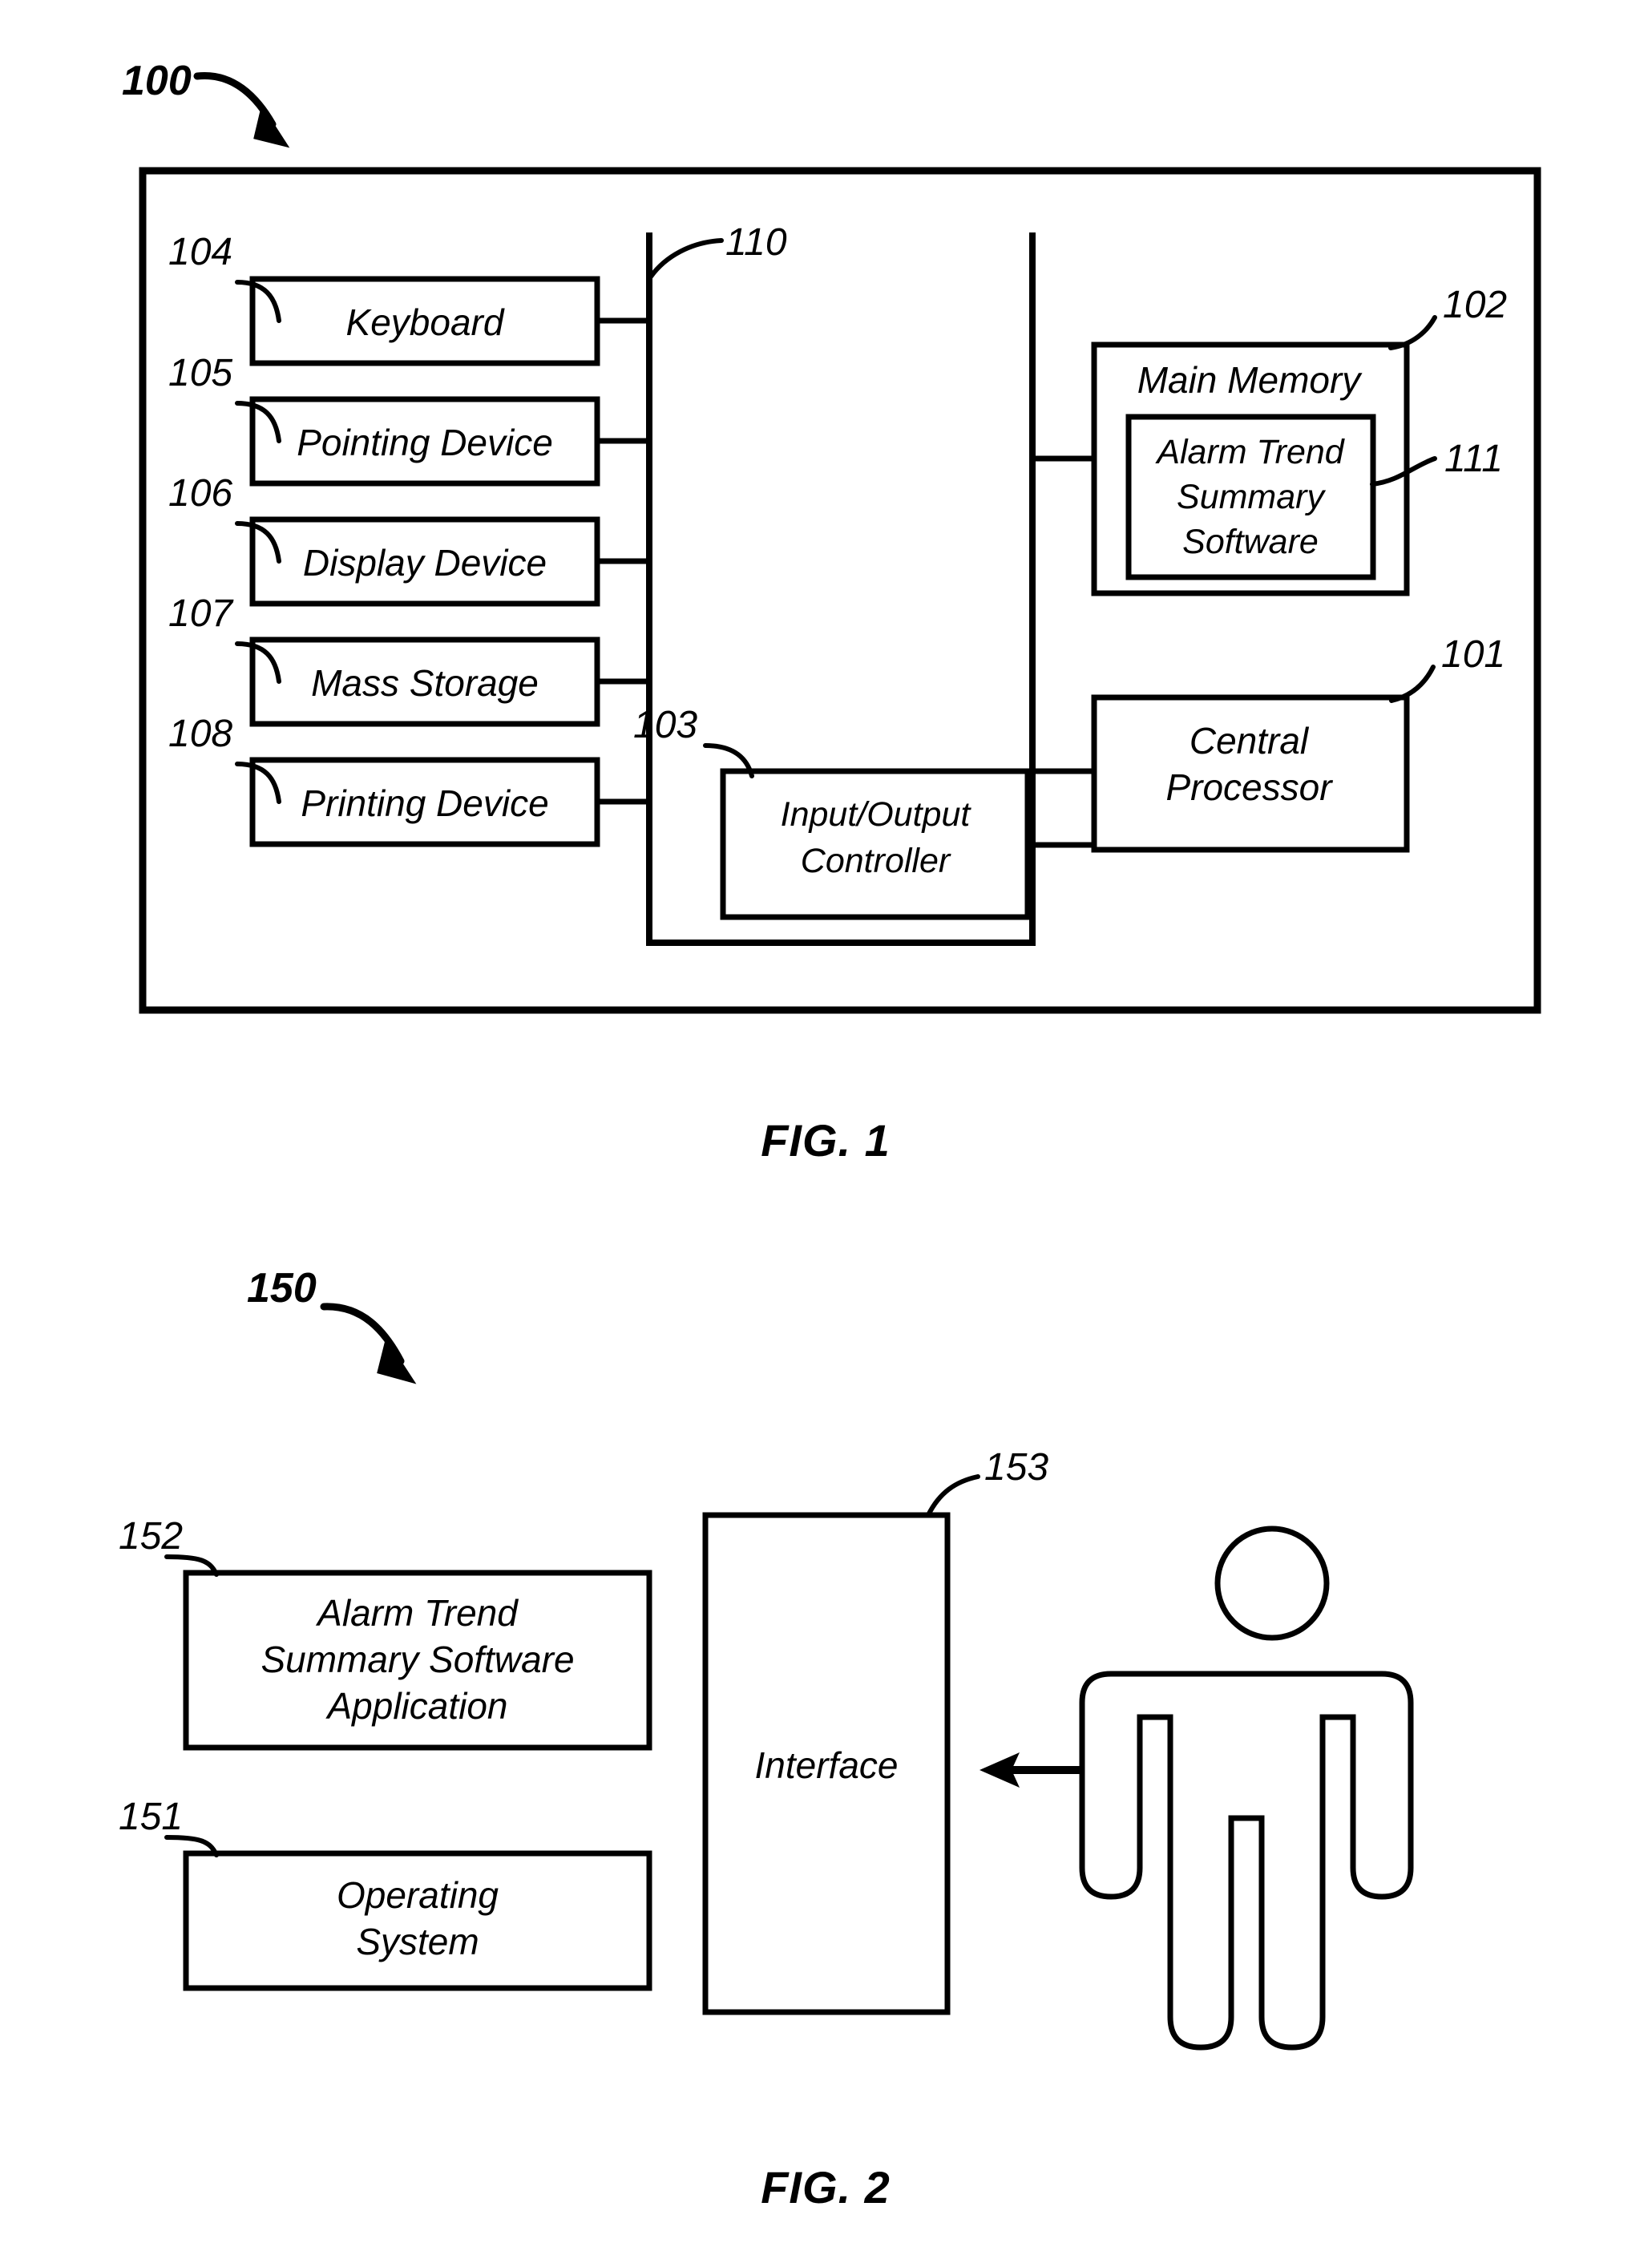 The width and height of the screenshot is (1652, 2247). I want to click on display-device-label: Display Device, so click(425, 563).